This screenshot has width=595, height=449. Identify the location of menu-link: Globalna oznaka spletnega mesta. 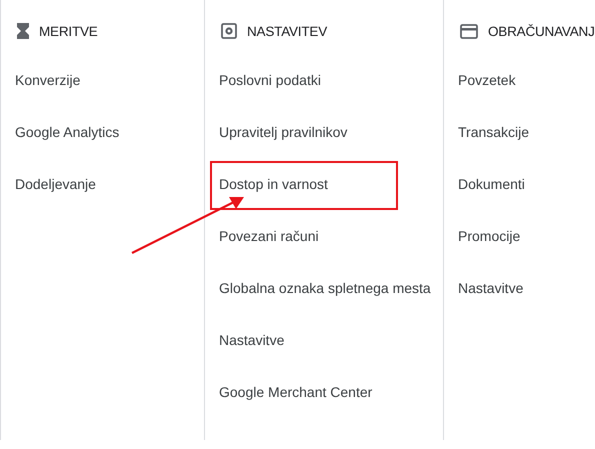
(325, 288).